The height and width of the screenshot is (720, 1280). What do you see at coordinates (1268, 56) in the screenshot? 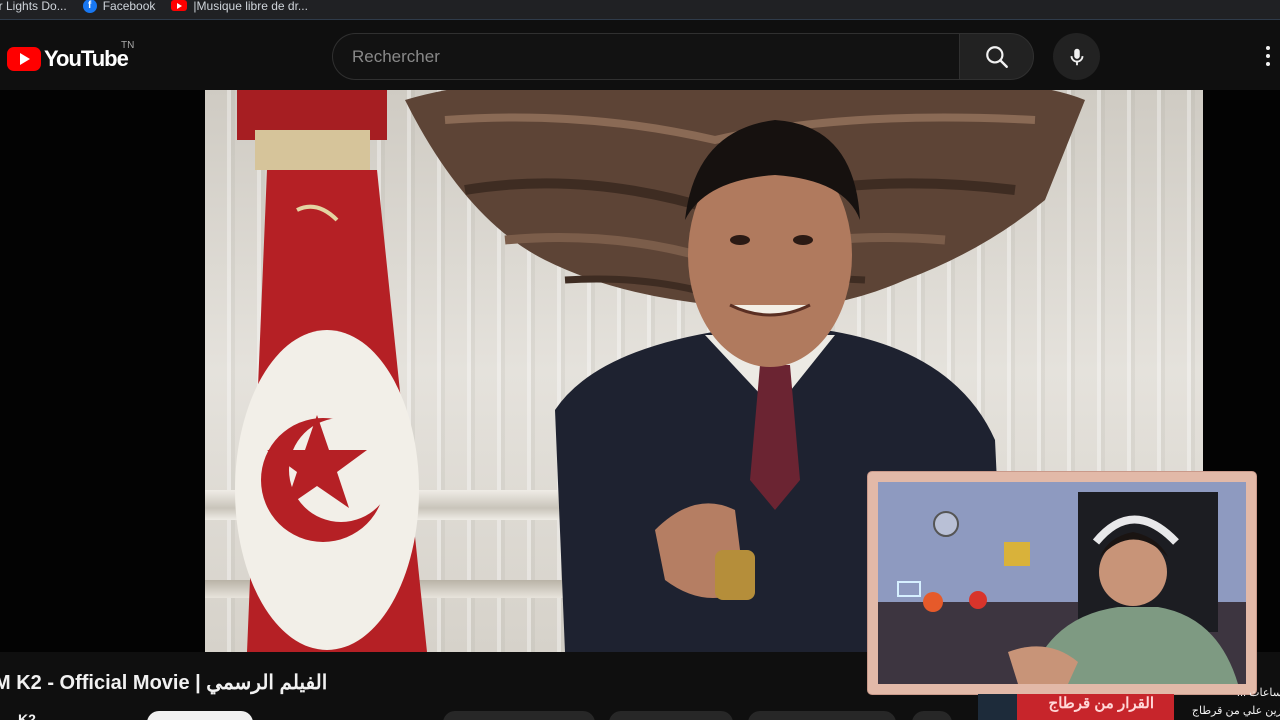
I see `more-options-icon` at bounding box center [1268, 56].